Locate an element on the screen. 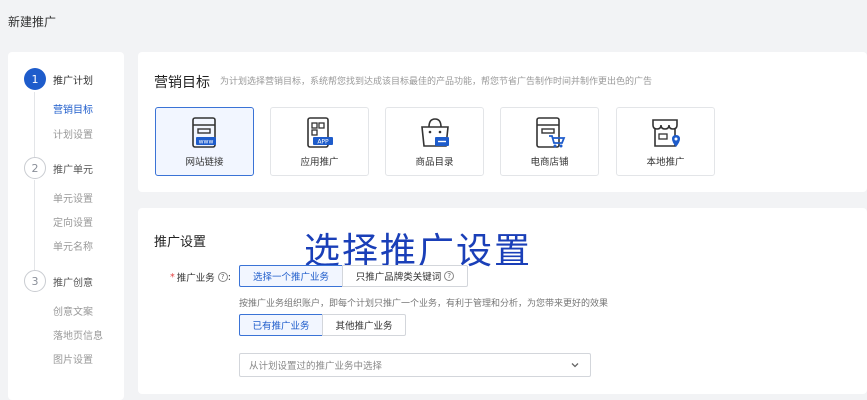 This screenshot has height=400, width=867. ecommerce-cart-icon is located at coordinates (550, 132).